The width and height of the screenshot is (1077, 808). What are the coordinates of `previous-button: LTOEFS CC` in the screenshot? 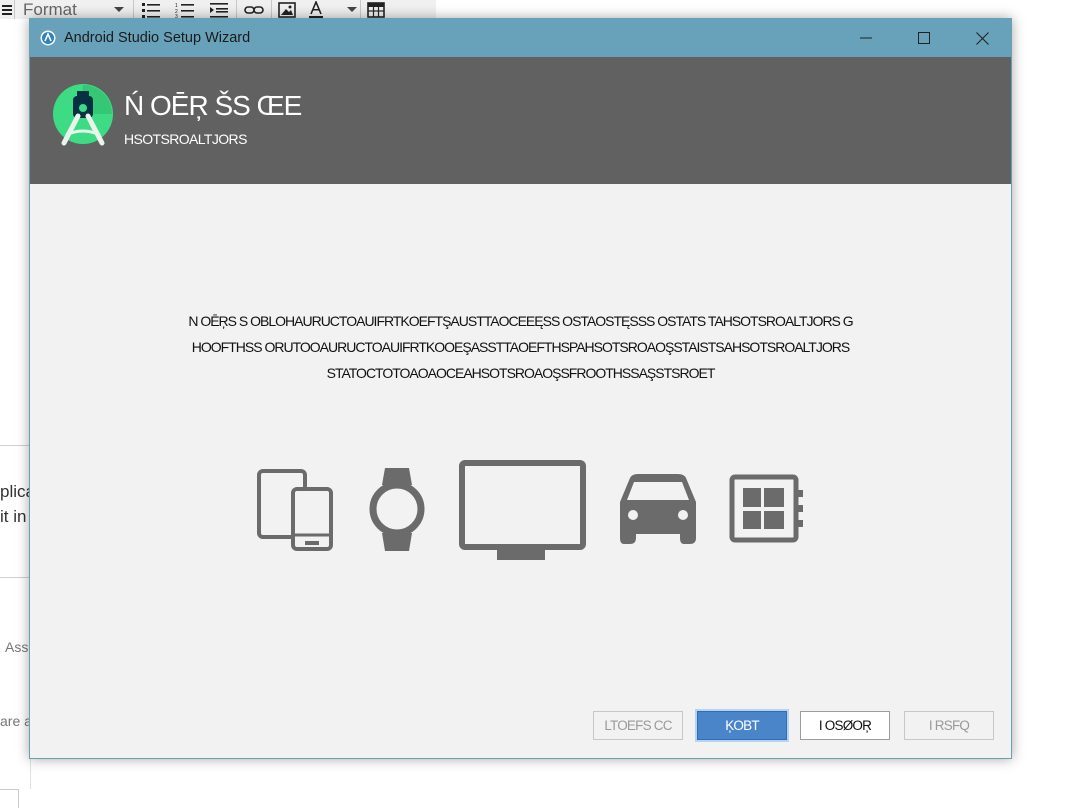 It's located at (638, 725).